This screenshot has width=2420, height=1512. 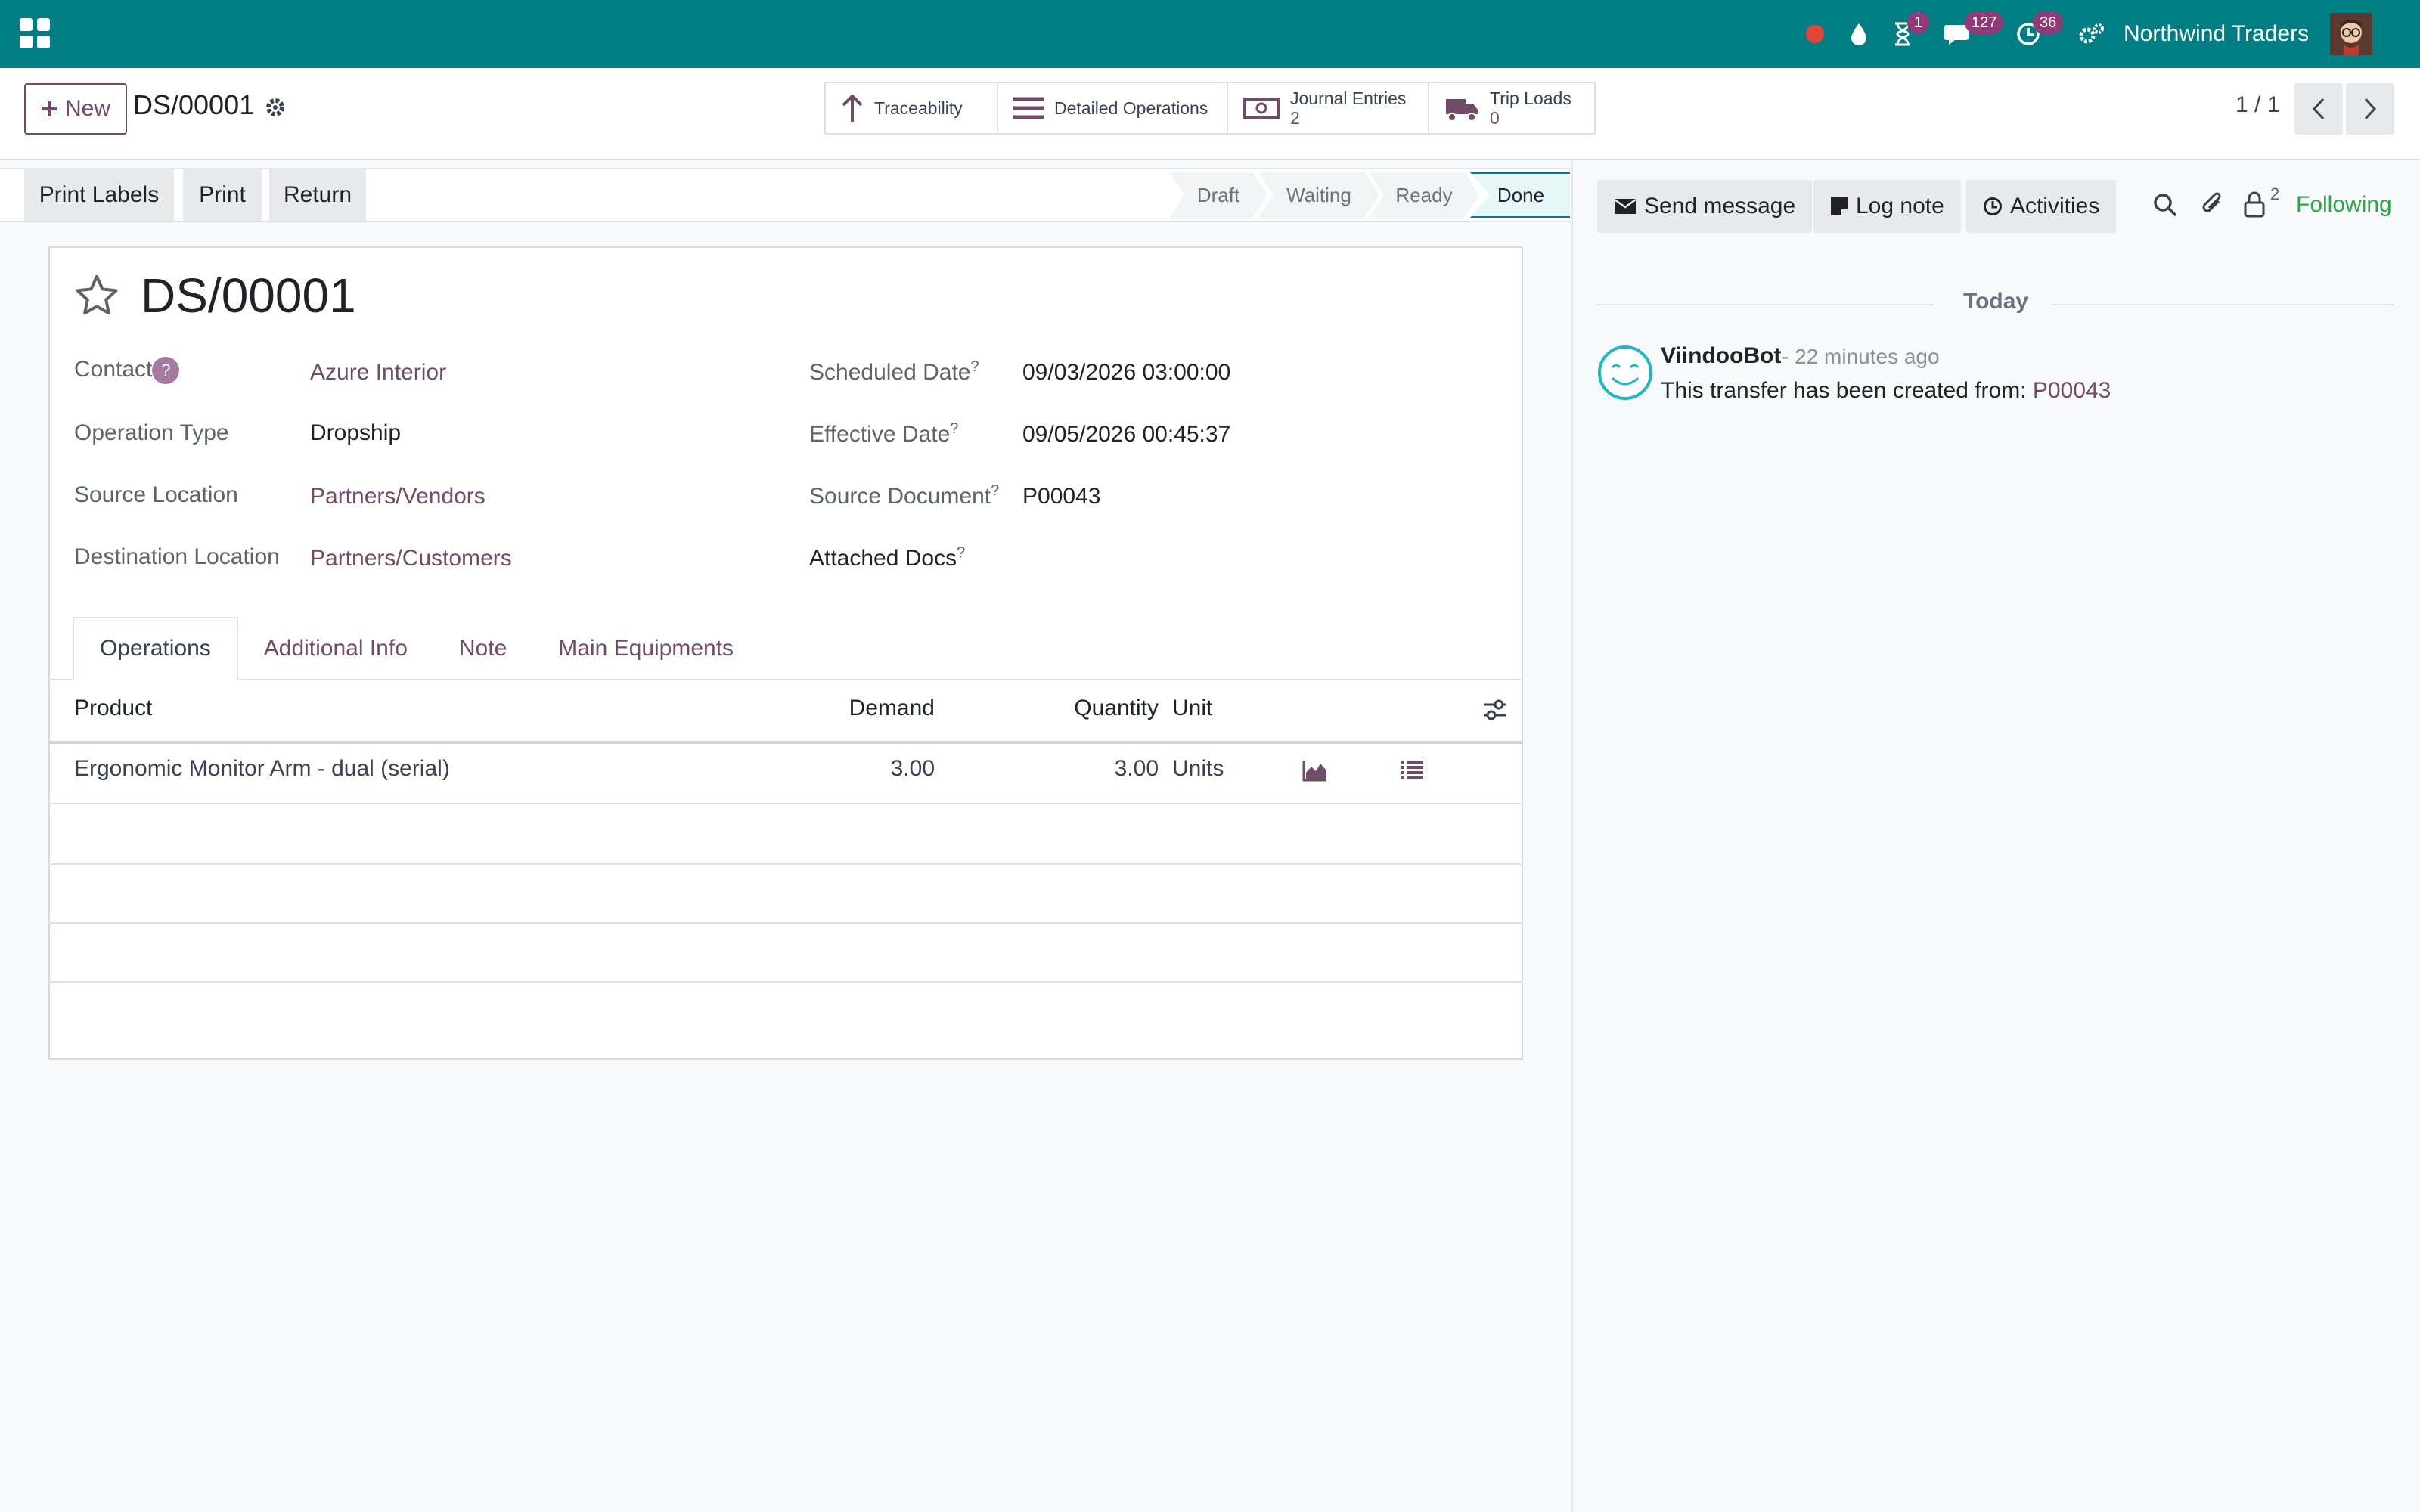 I want to click on gear-icon, so click(x=275, y=107).